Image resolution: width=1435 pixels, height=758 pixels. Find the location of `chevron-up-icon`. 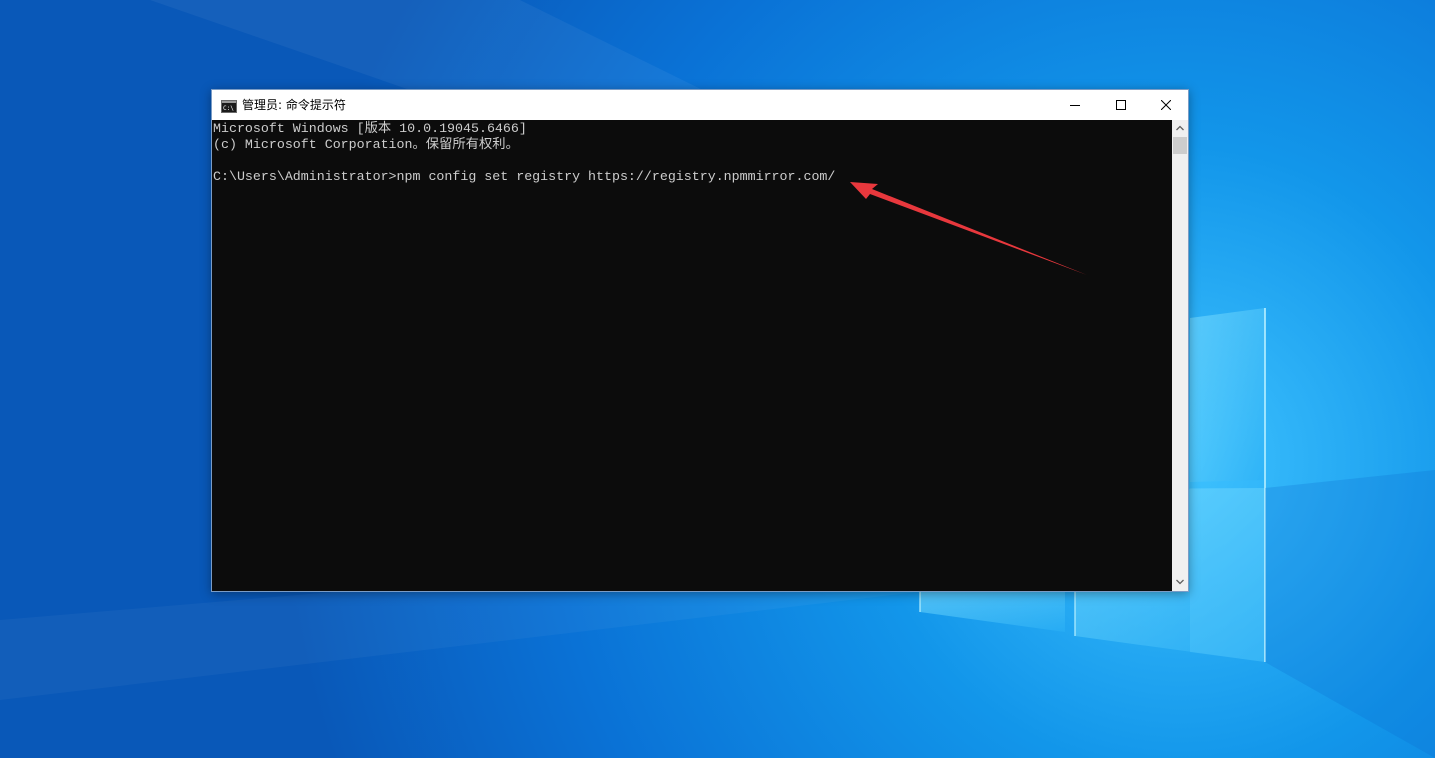

chevron-up-icon is located at coordinates (1180, 128).